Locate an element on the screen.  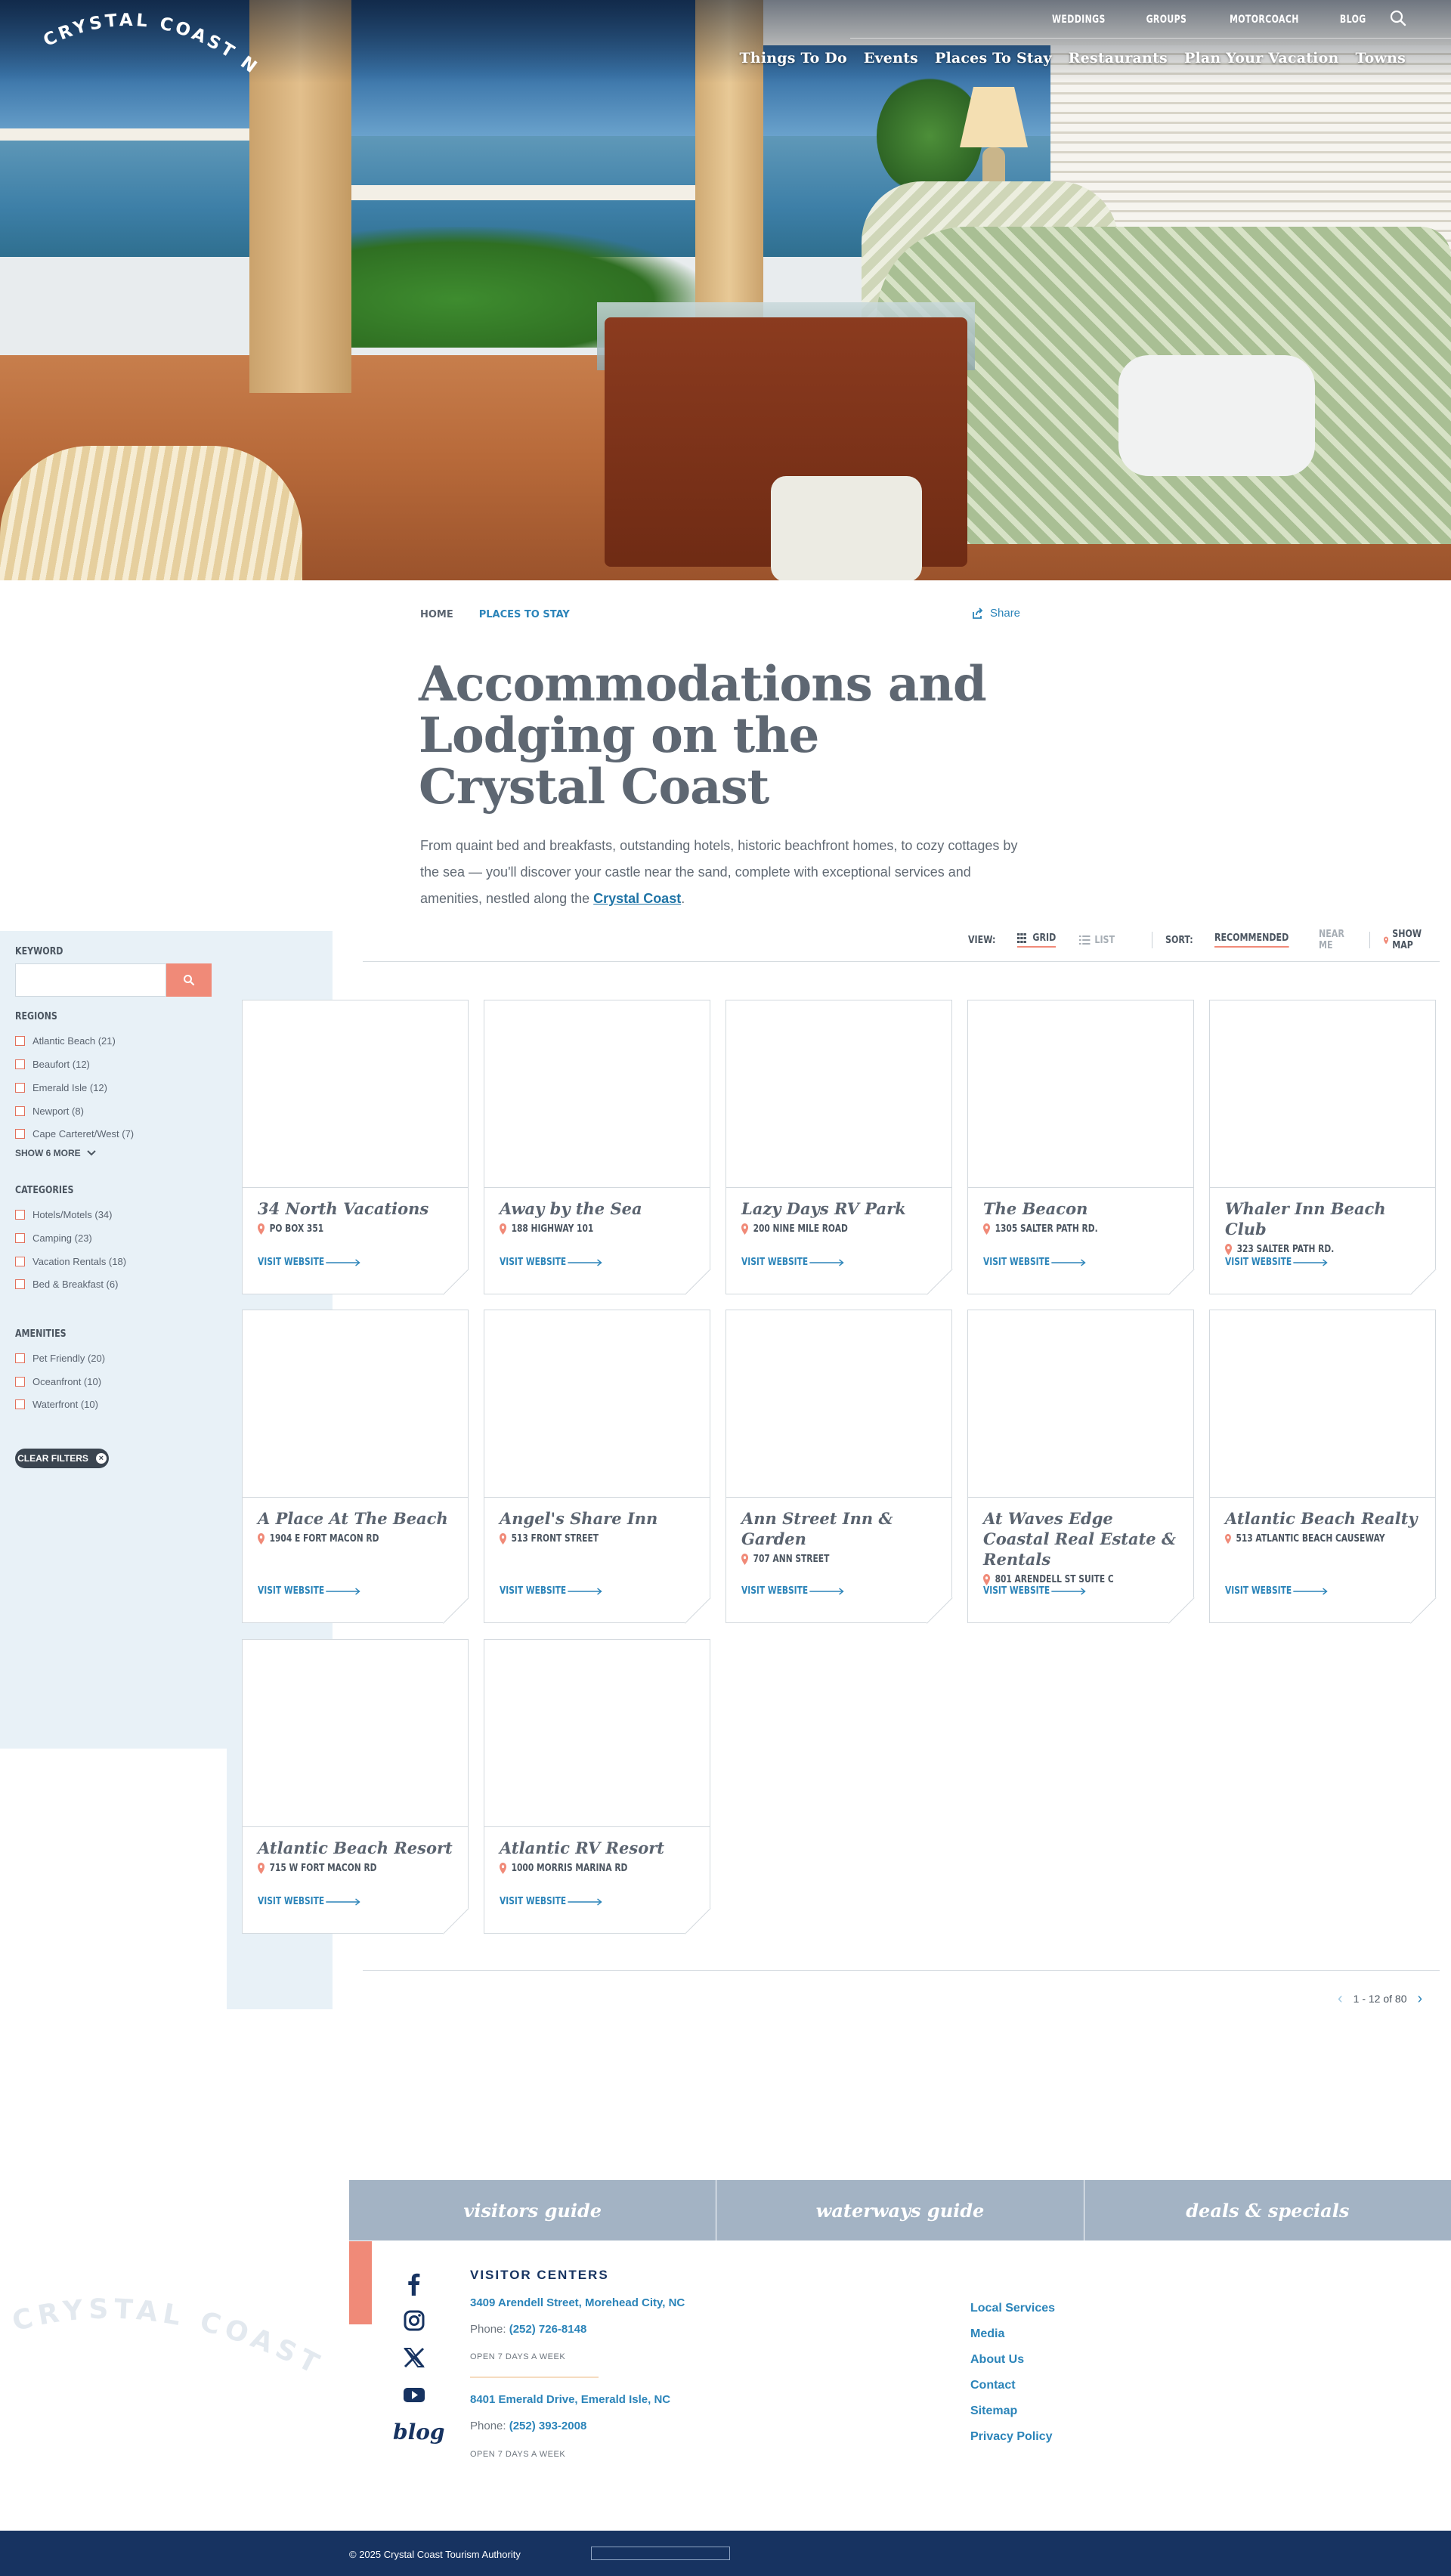
youtube-icon is located at coordinates (414, 2395).